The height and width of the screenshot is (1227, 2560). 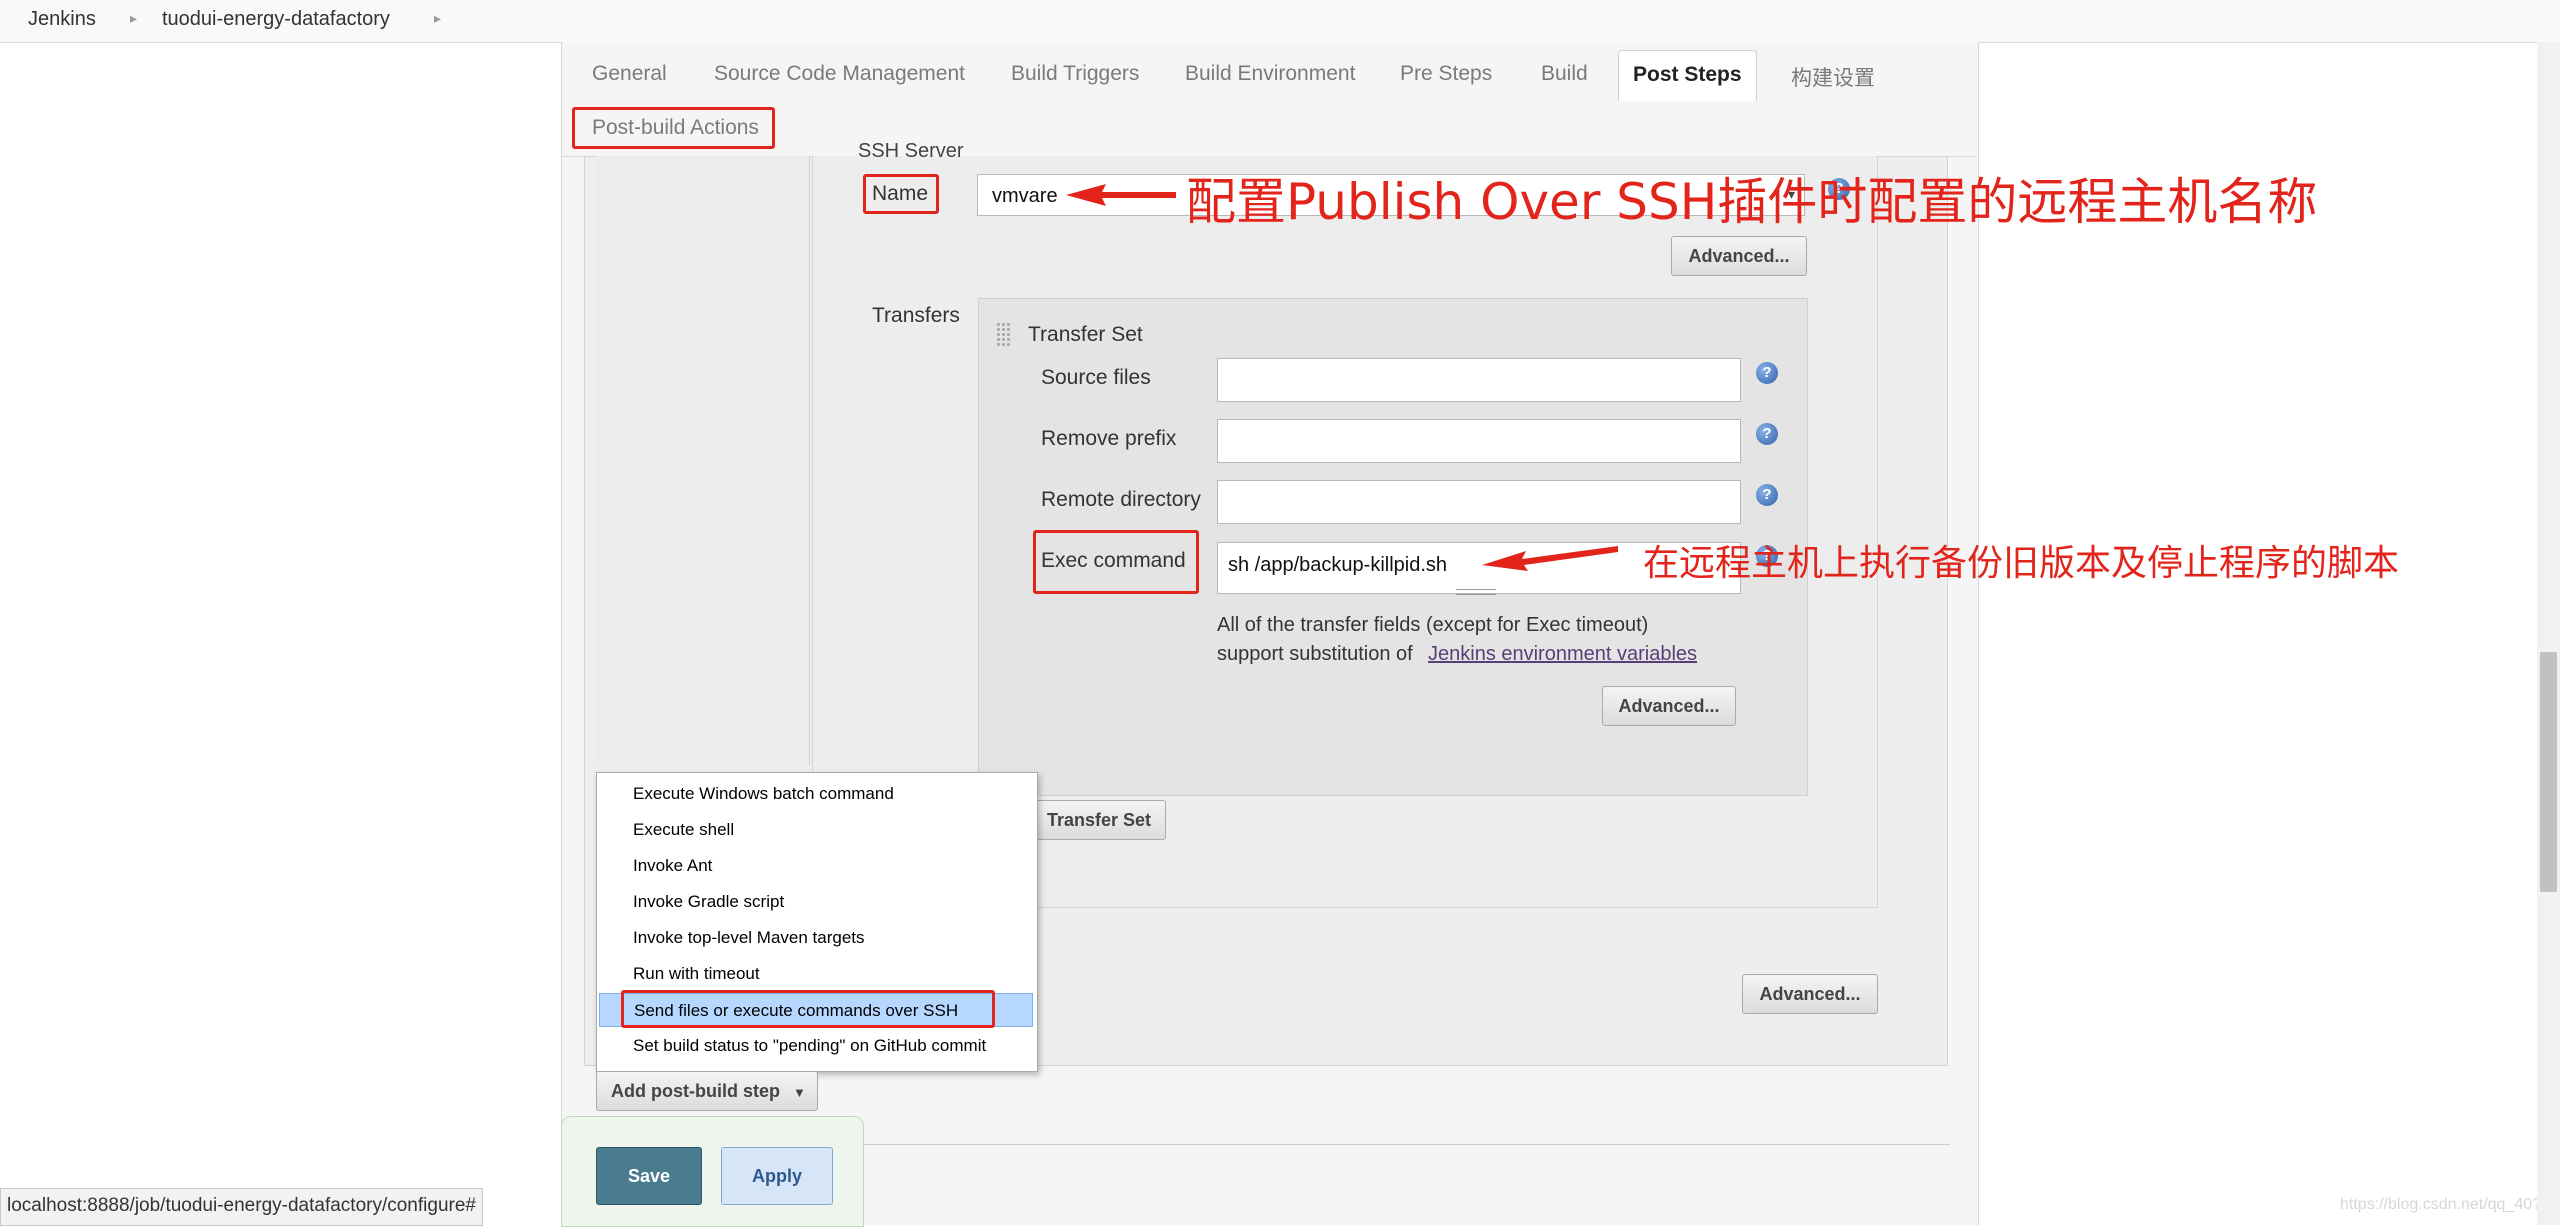 I want to click on remote-directory-input, so click(x=1479, y=502).